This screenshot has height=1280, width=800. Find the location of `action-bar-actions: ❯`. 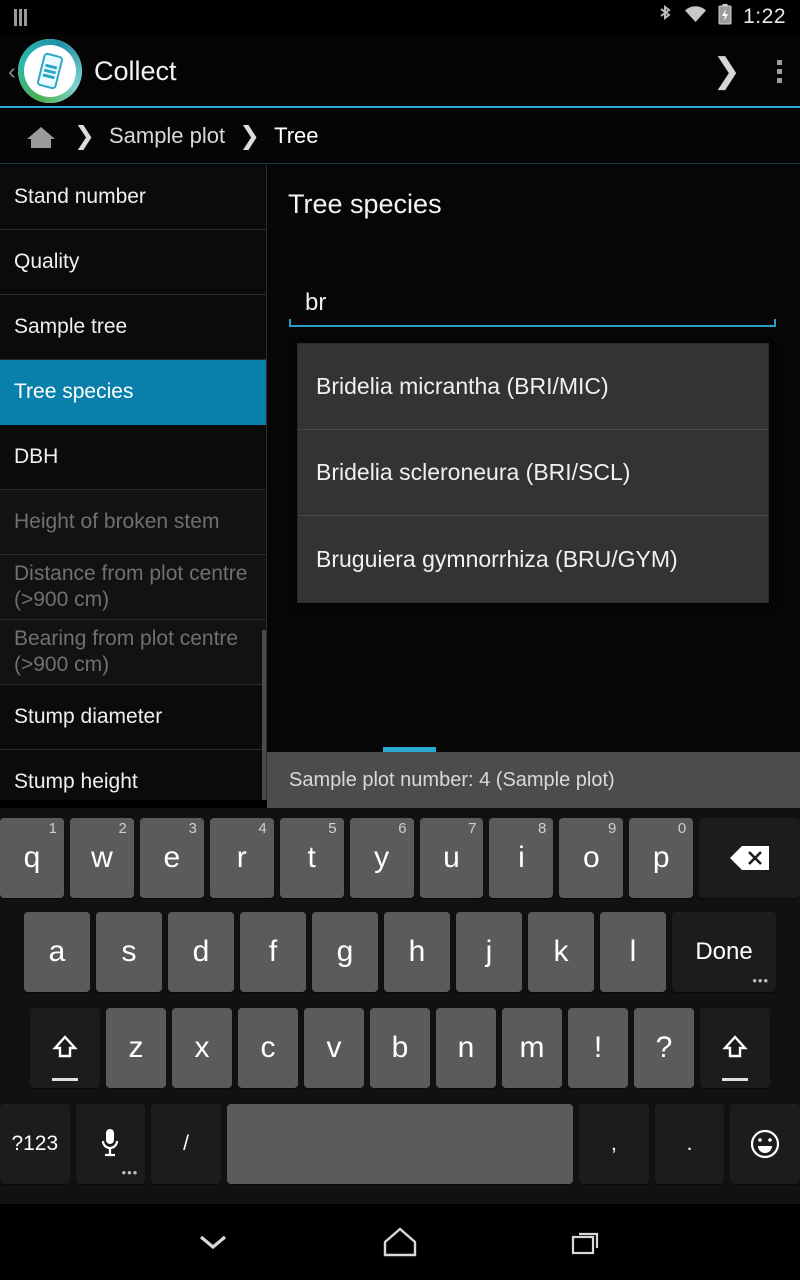

action-bar-actions: ❯ is located at coordinates (747, 71).